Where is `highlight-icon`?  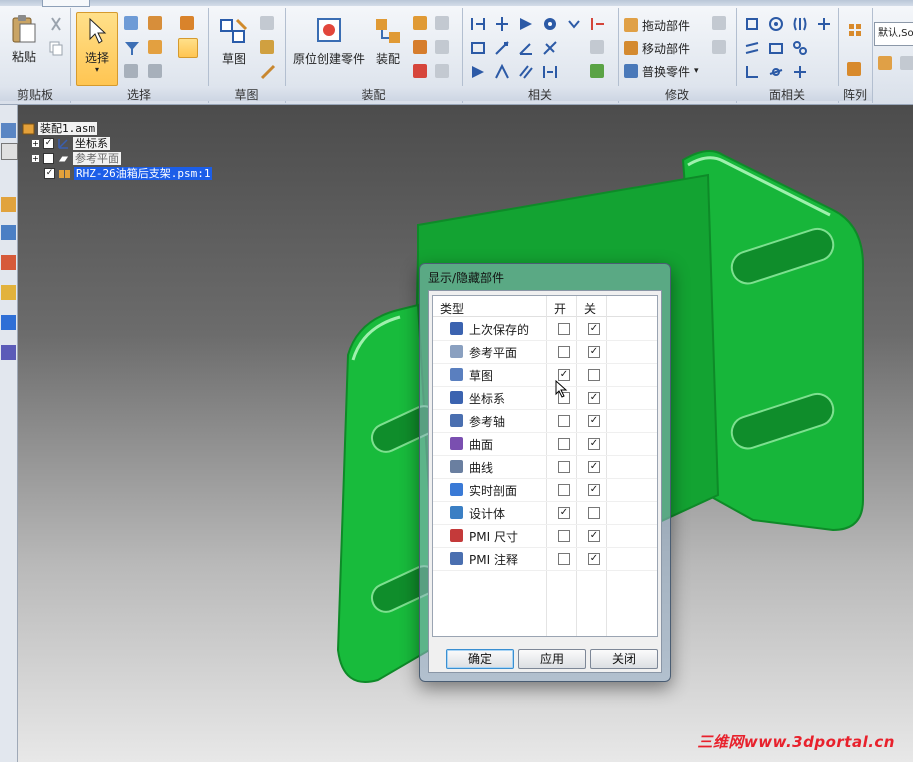
highlight-icon is located at coordinates (188, 48).